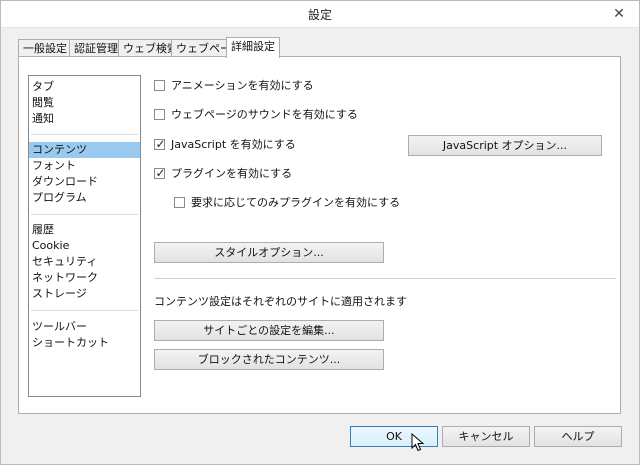 This screenshot has height=465, width=640. Describe the element at coordinates (84, 343) in the screenshot. I see `list-item-shortcuts: ショートカット` at that location.